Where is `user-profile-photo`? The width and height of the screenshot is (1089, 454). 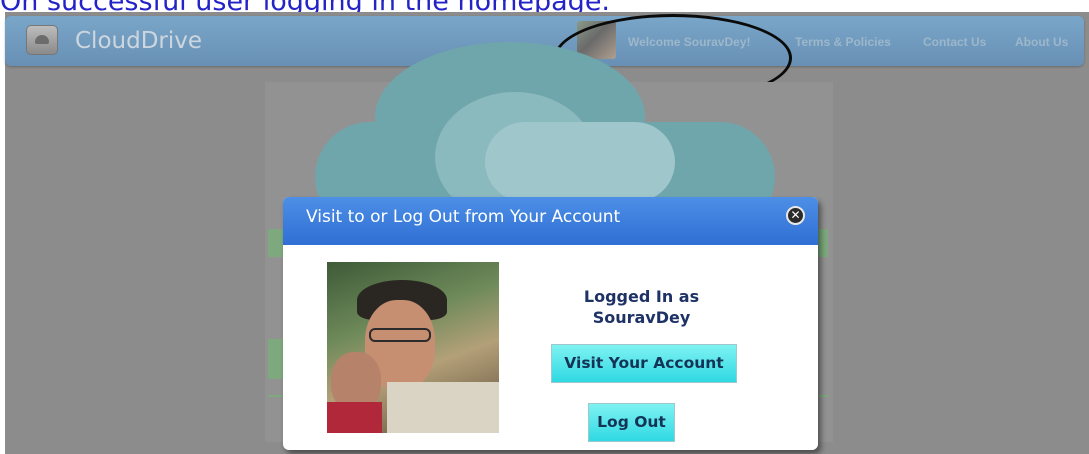 user-profile-photo is located at coordinates (413, 347).